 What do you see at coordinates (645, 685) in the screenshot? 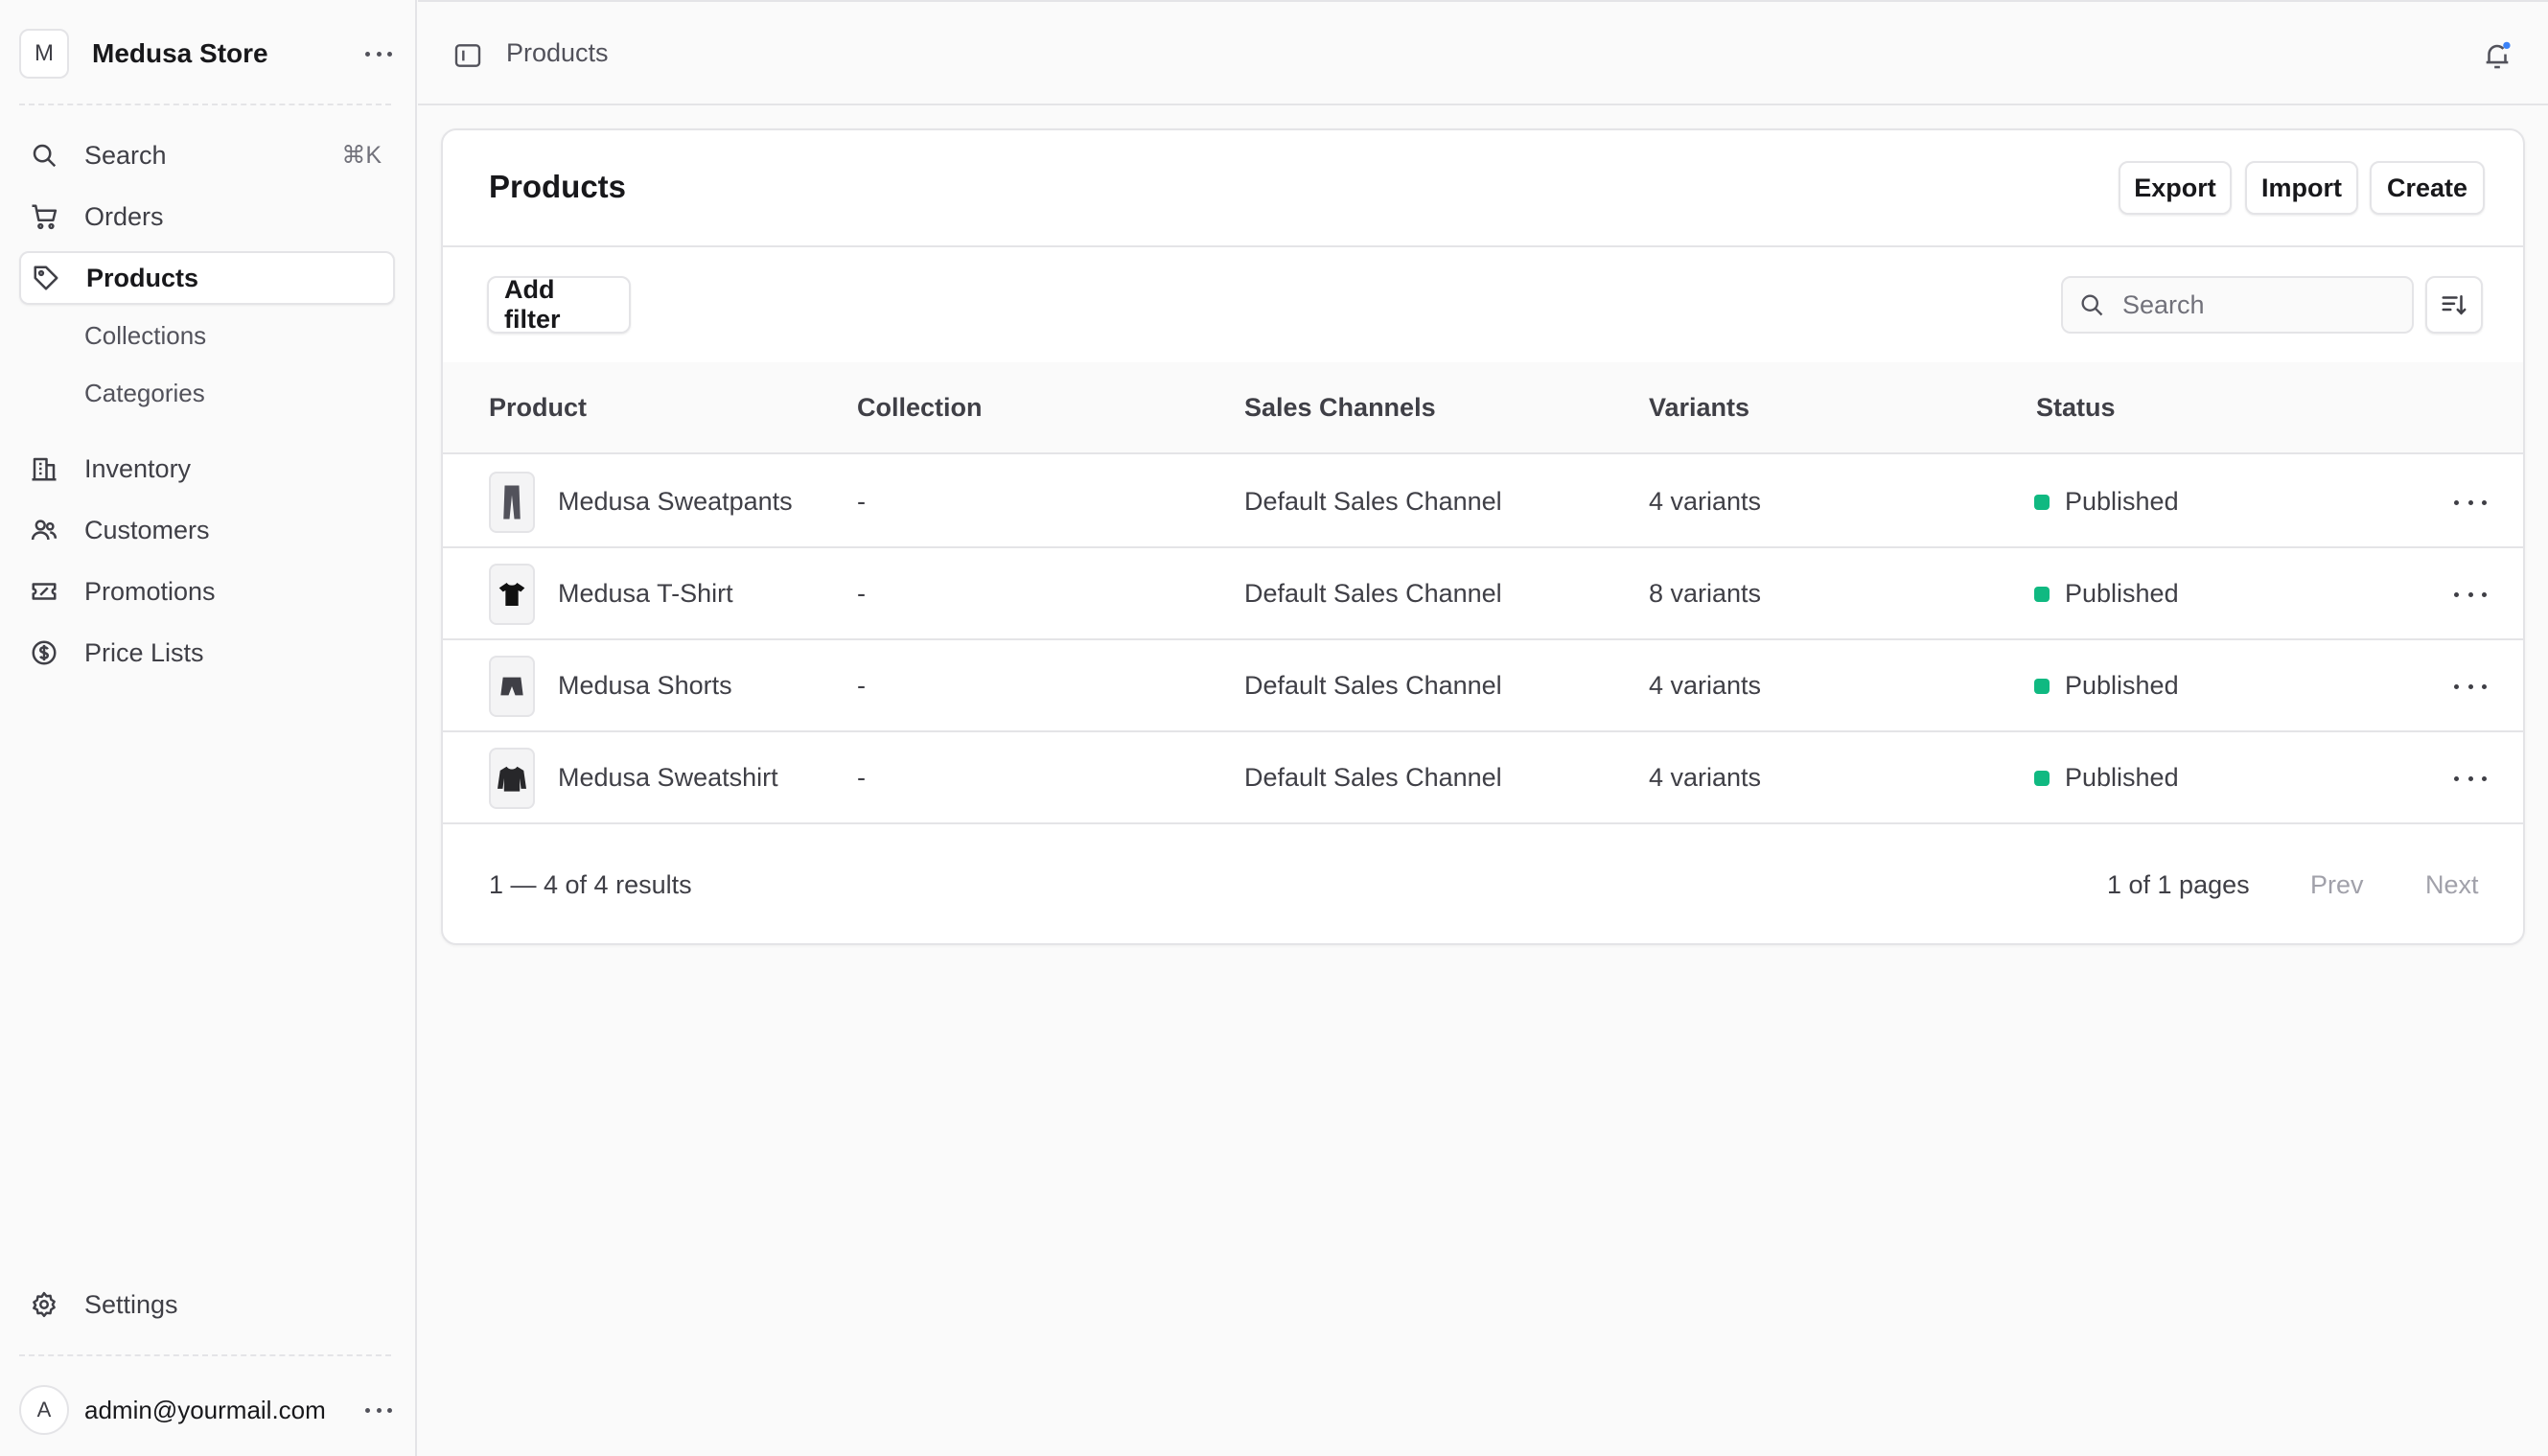
I see `product-name: Medusa Shorts` at bounding box center [645, 685].